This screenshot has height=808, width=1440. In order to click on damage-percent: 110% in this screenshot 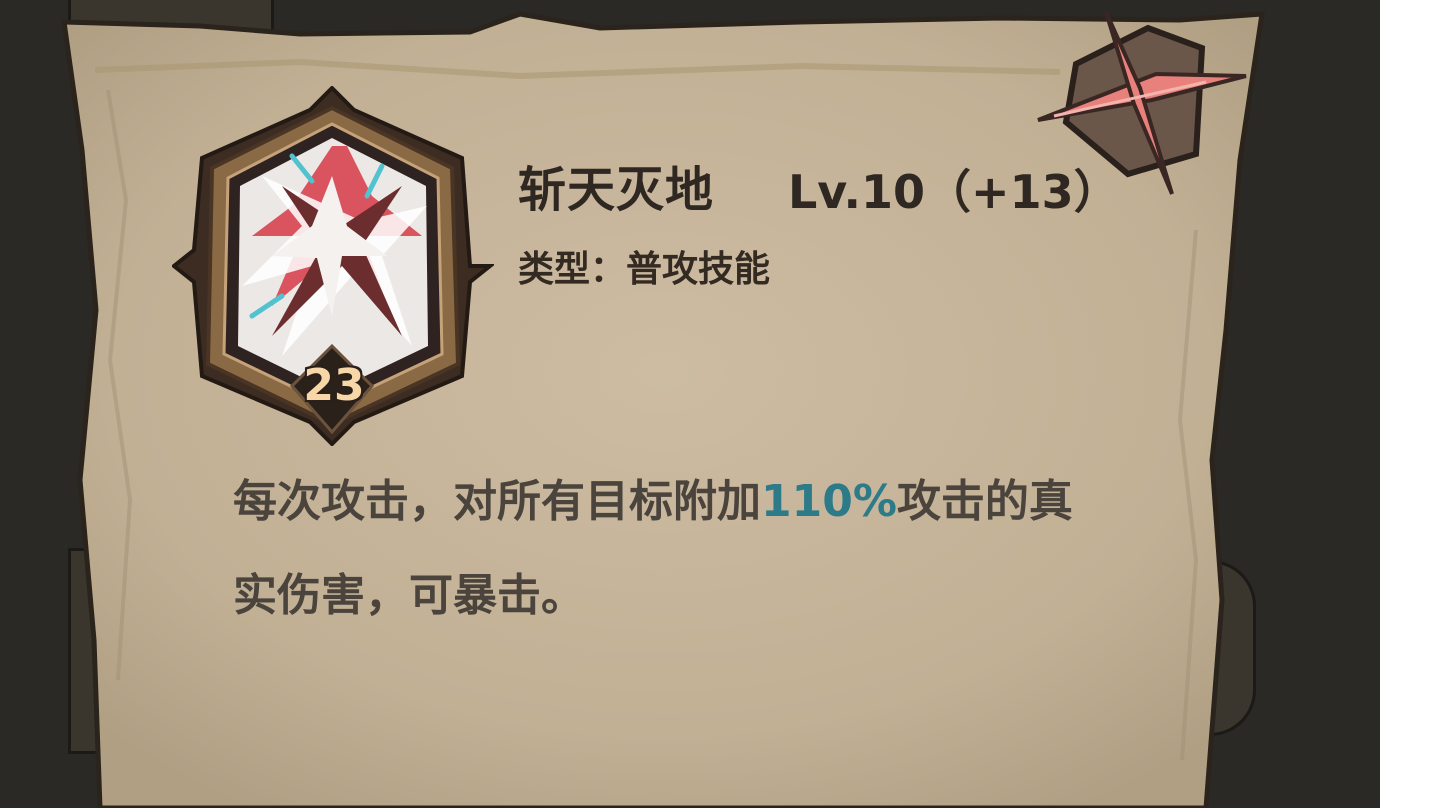, I will do `click(829, 501)`.